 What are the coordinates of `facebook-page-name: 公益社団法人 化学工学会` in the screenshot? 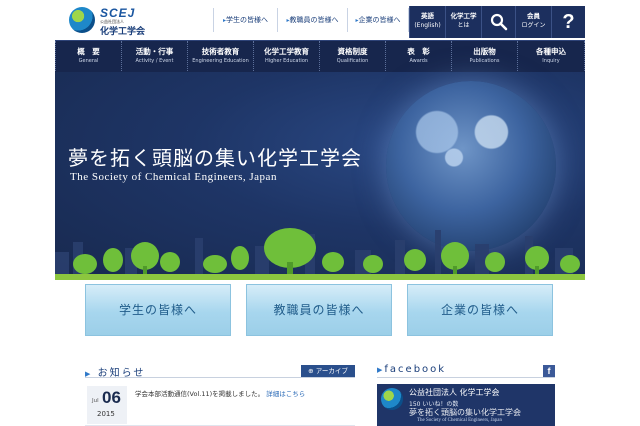 It's located at (454, 392).